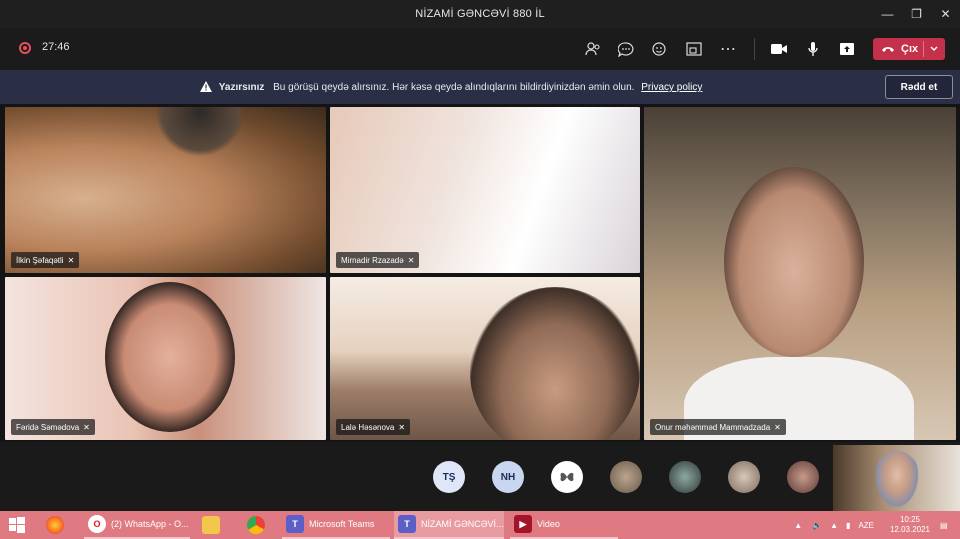  I want to click on window-controls: — ❐ ✕, so click(916, 14).